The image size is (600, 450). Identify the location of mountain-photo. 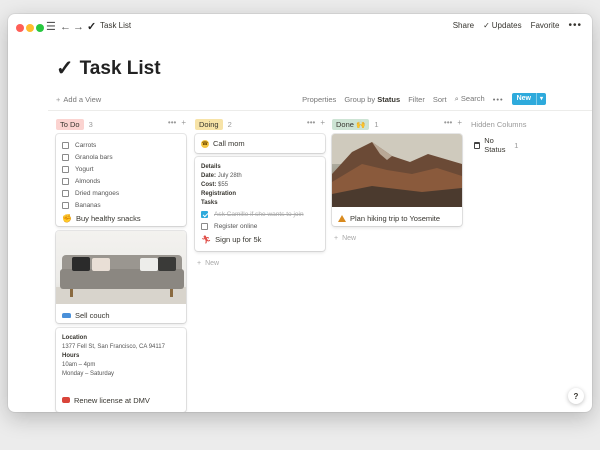
(397, 170).